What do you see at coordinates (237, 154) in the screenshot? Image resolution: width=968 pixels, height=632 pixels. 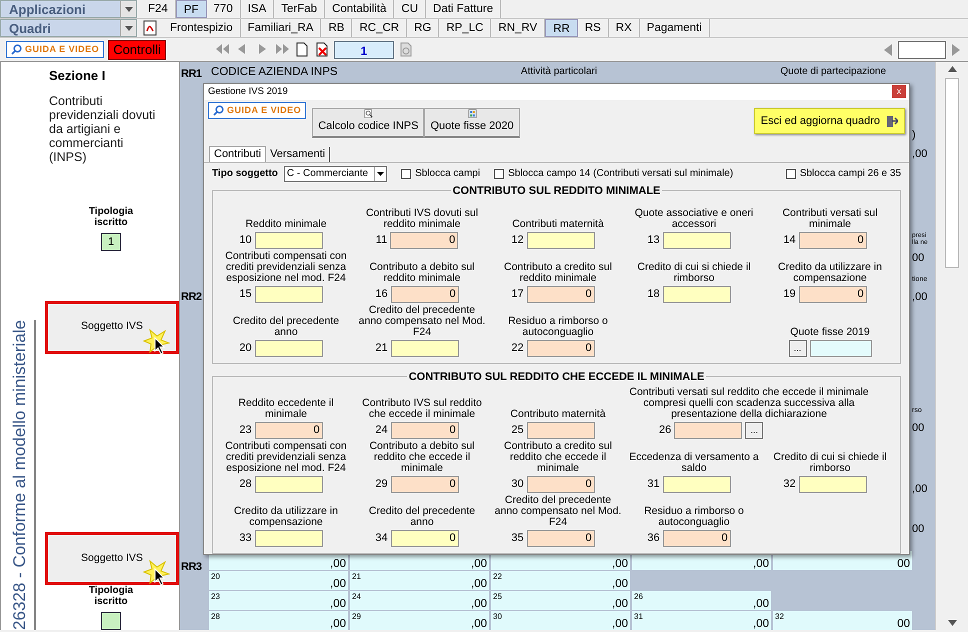 I see `tab: Contributi` at bounding box center [237, 154].